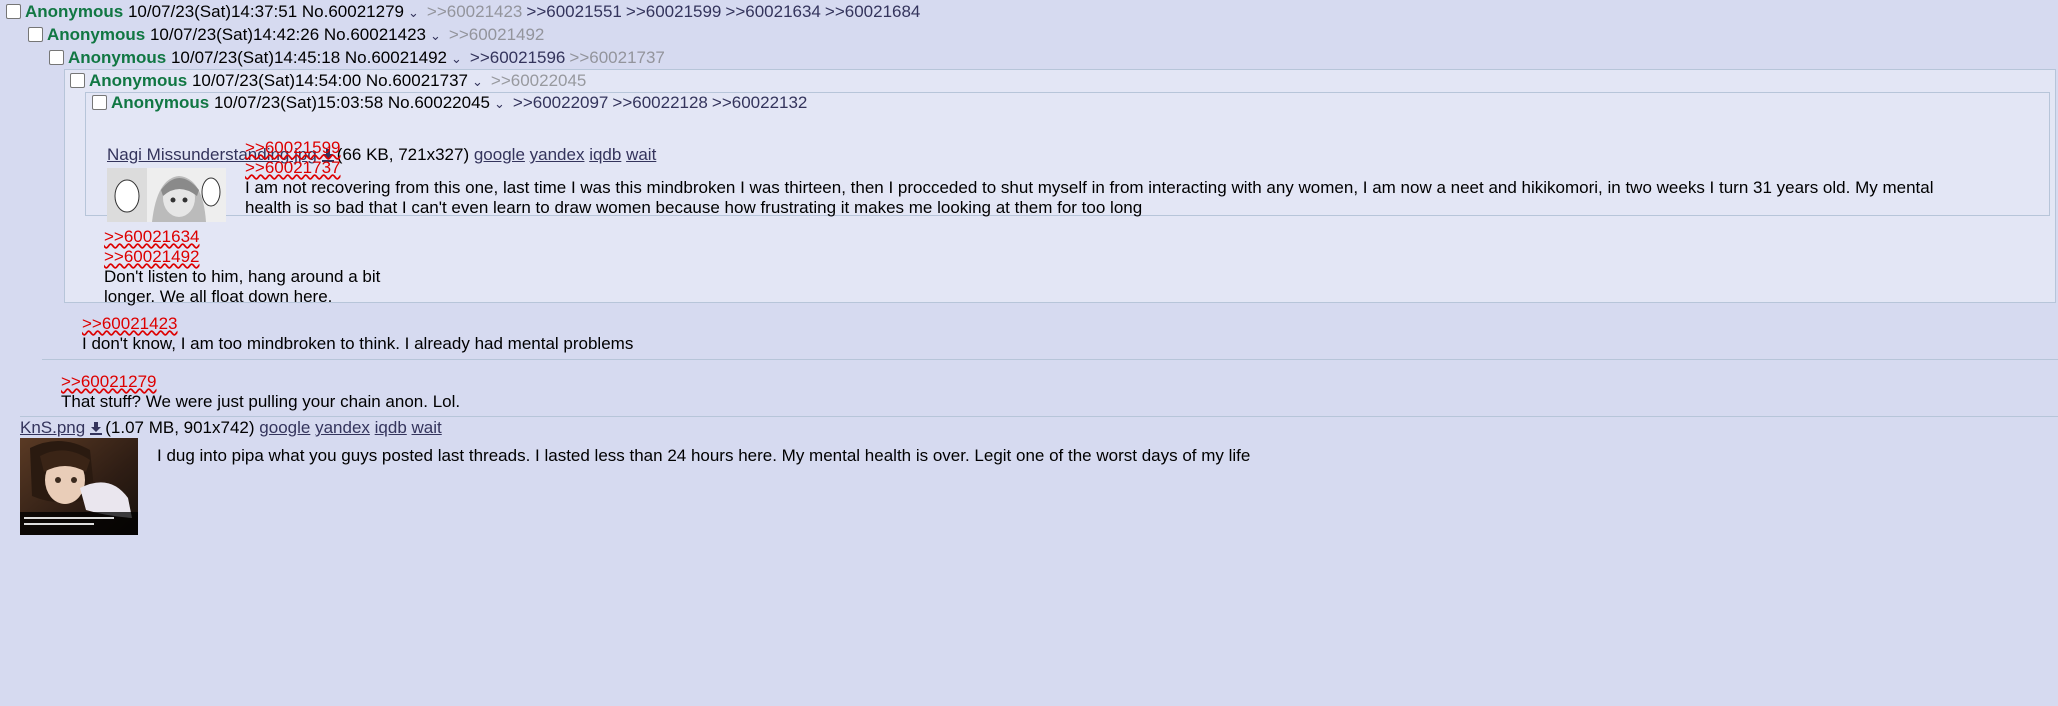  I want to click on file-details: (1.07 MB, 901x742), so click(180, 427).